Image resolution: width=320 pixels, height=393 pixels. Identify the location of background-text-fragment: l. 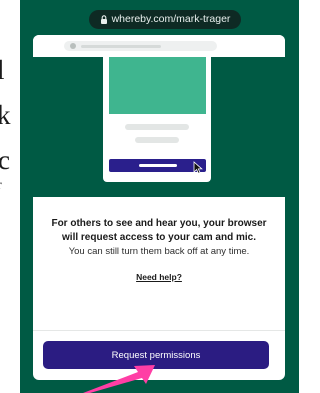
(2, 70).